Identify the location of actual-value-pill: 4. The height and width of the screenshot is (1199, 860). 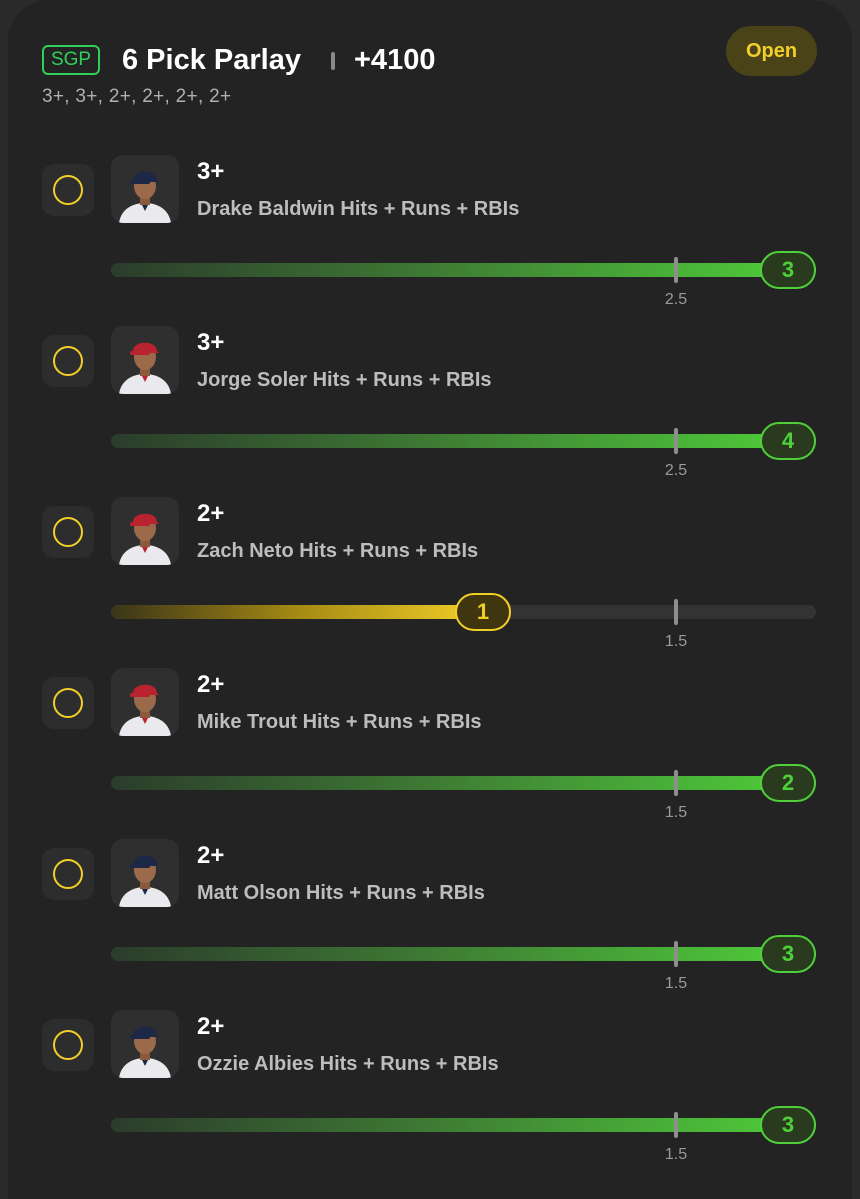
(788, 441).